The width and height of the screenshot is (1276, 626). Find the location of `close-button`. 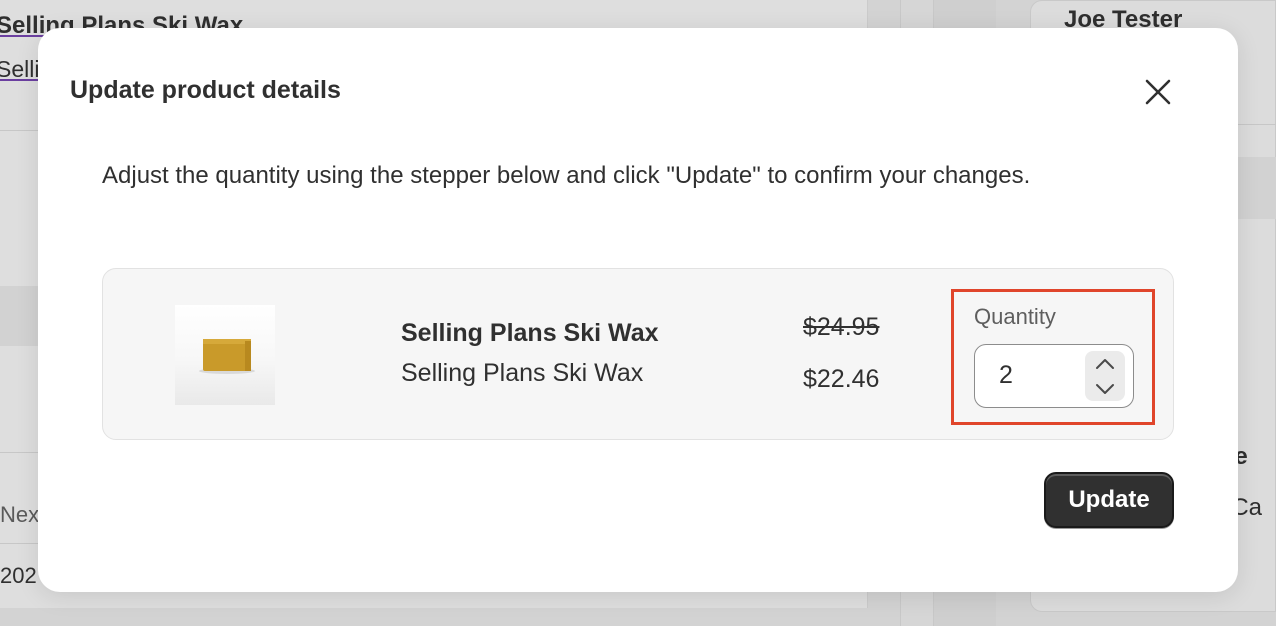

close-button is located at coordinates (1158, 92).